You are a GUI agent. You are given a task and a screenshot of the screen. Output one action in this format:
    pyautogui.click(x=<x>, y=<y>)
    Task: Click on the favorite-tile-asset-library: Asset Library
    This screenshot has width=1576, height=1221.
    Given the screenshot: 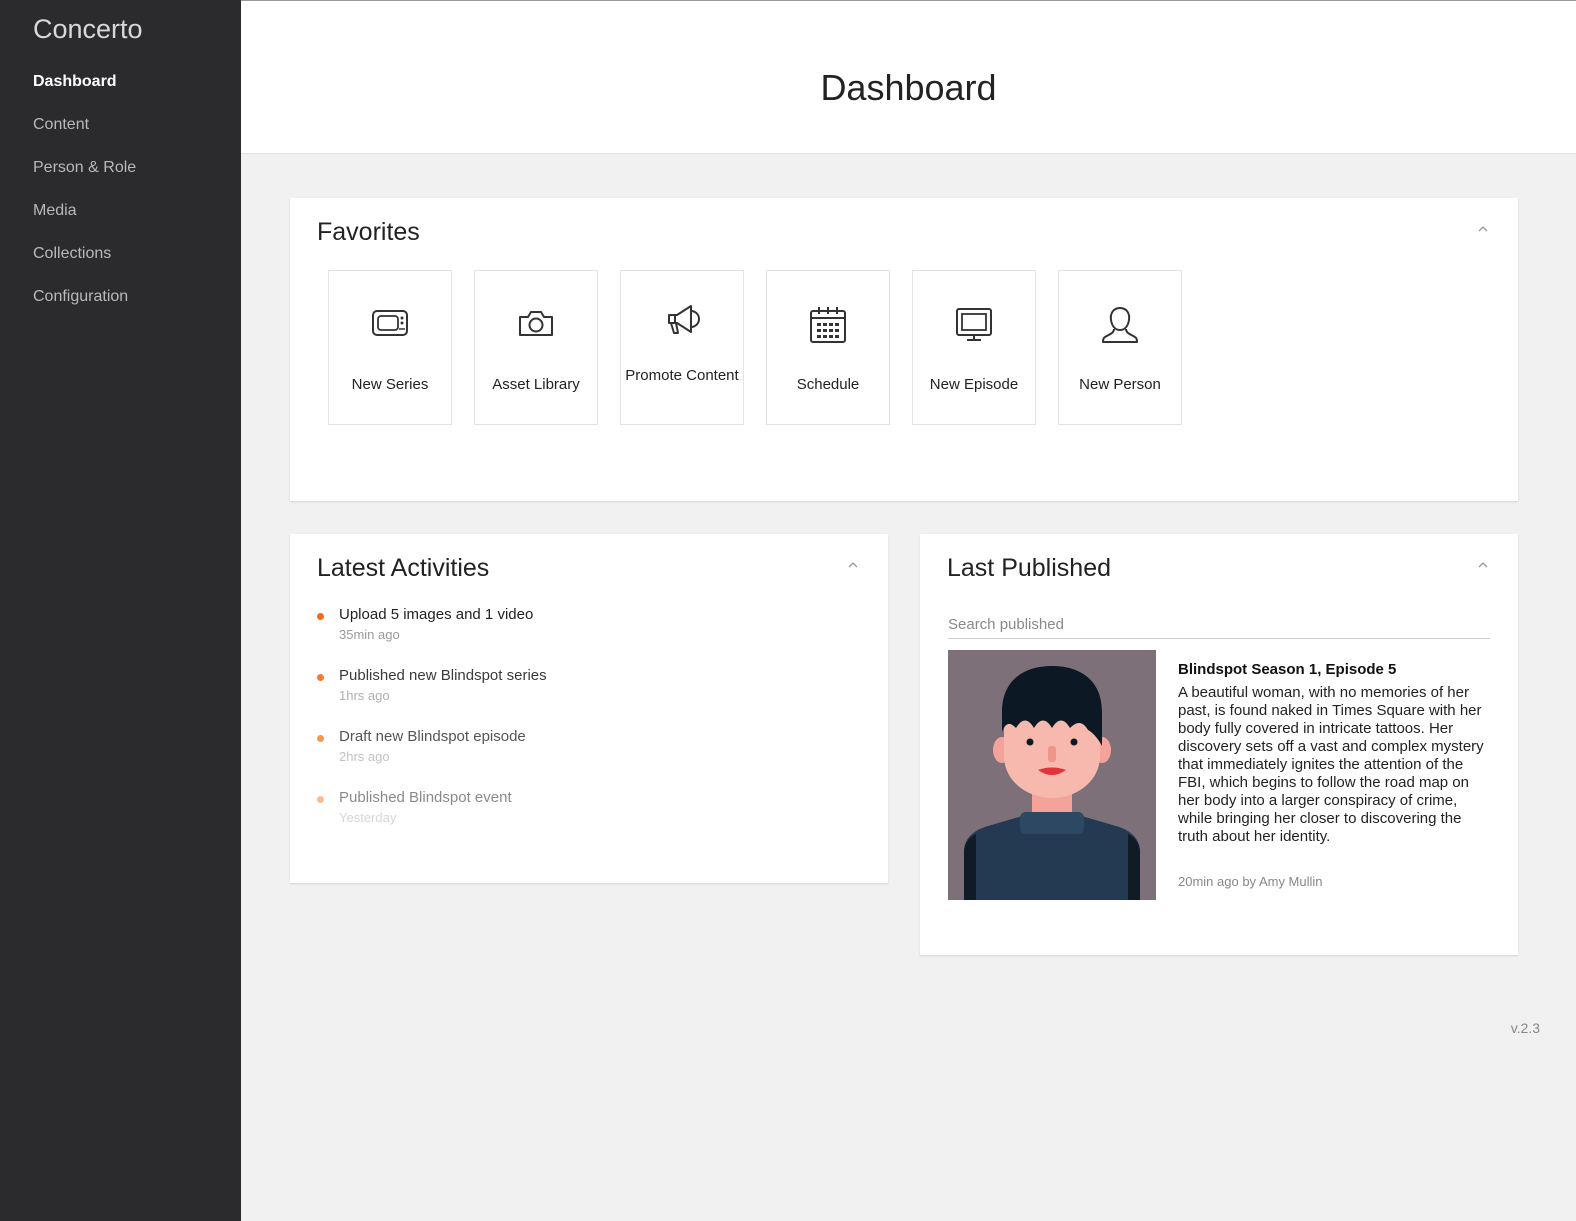 What is the action you would take?
    pyautogui.click(x=536, y=347)
    